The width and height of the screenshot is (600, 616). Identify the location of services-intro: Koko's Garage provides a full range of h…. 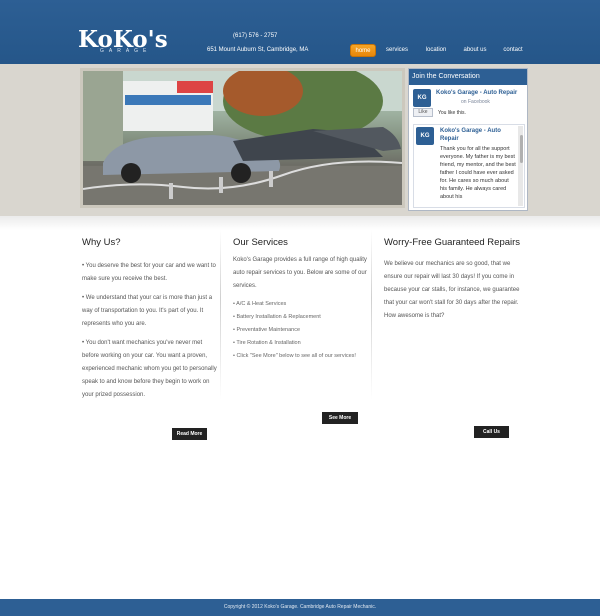
(300, 273).